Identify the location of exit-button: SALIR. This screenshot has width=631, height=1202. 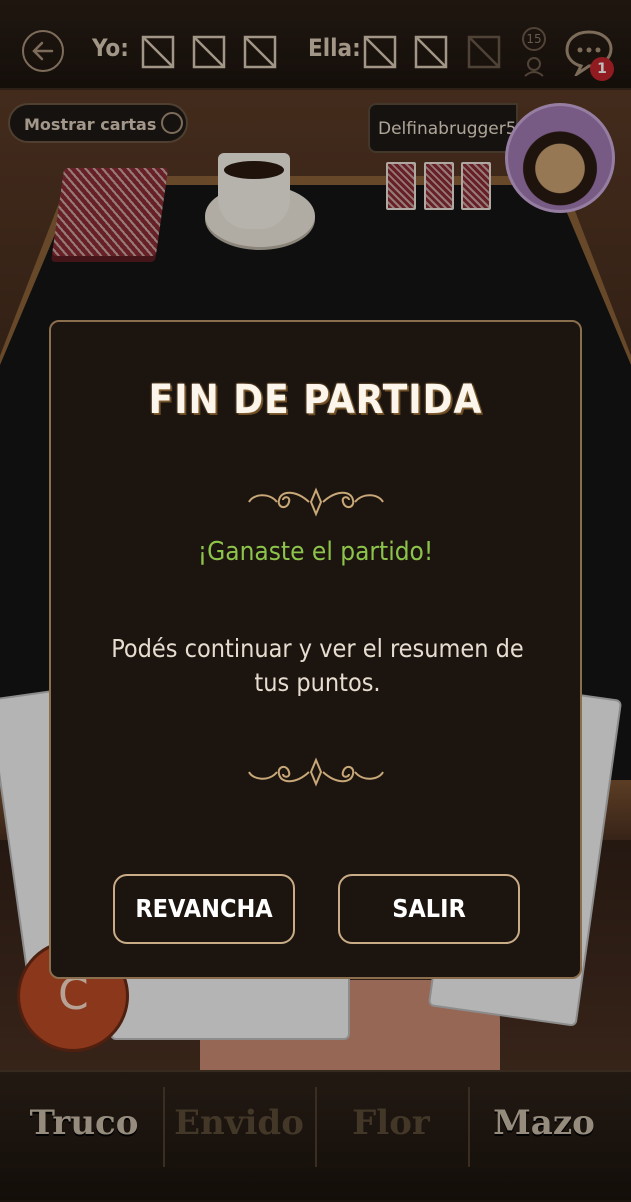
(429, 909).